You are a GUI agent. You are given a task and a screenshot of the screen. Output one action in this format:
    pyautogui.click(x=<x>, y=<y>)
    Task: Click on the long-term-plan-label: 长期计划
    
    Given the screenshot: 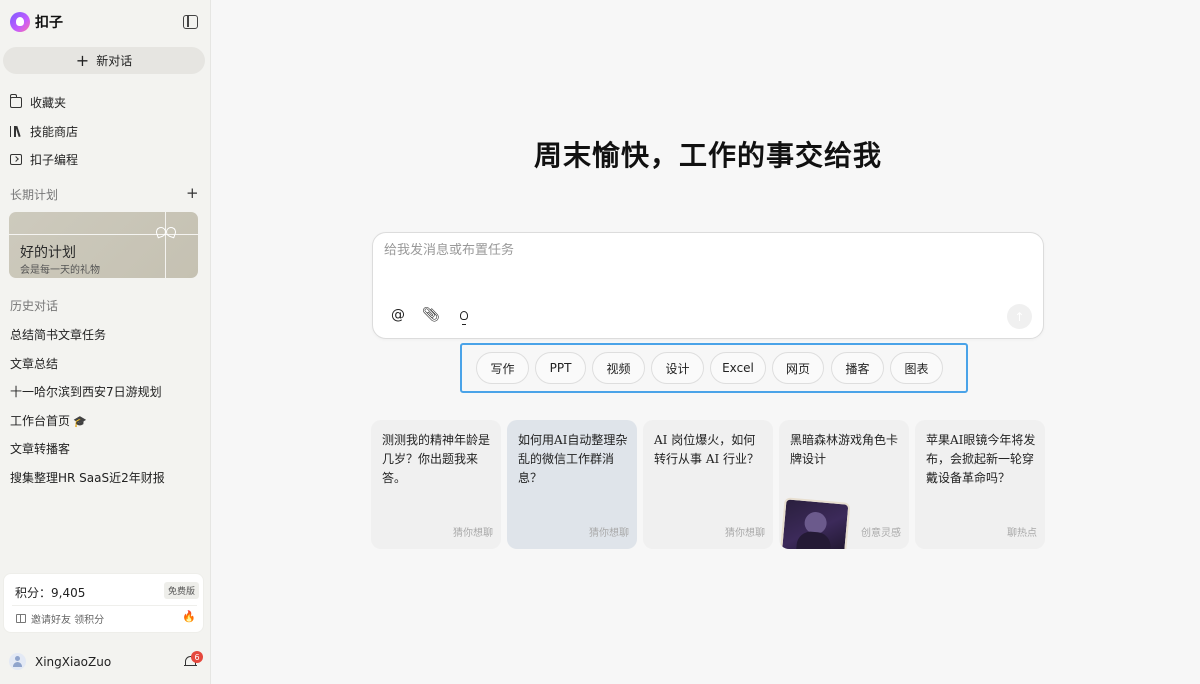 What is the action you would take?
    pyautogui.click(x=34, y=195)
    